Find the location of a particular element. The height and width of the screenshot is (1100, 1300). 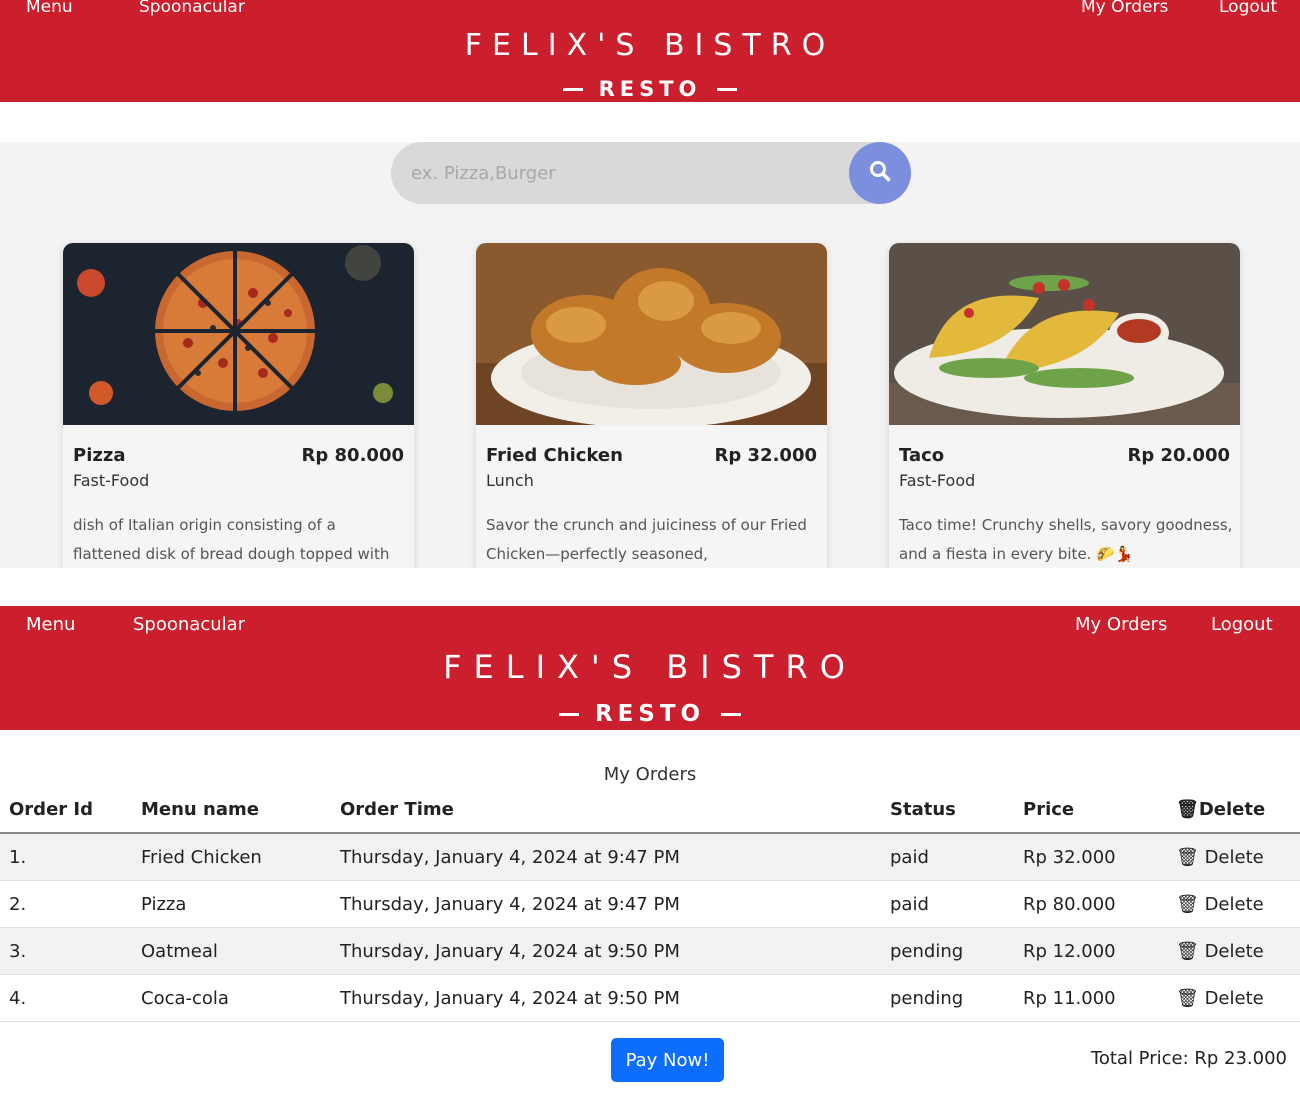

search-bar is located at coordinates (651, 173).